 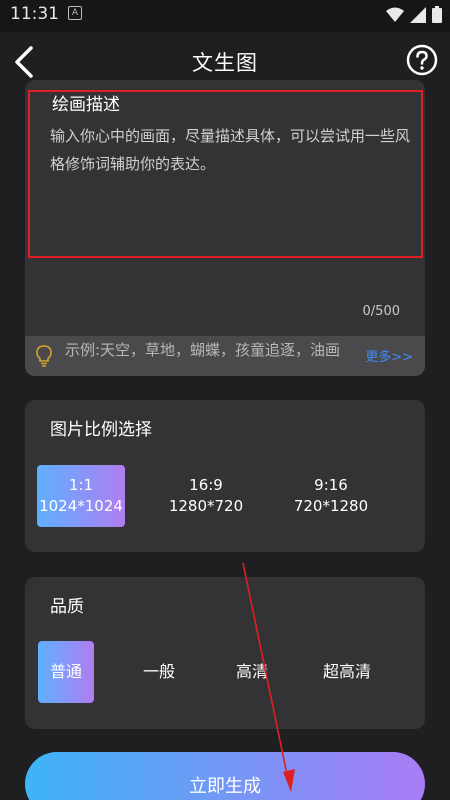 What do you see at coordinates (159, 672) in the screenshot?
I see `quality-option-standard: 一般` at bounding box center [159, 672].